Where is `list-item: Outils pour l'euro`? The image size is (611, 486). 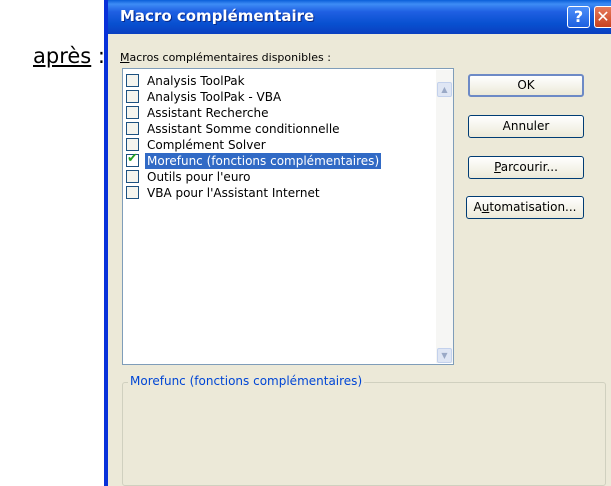 list-item: Outils pour l'euro is located at coordinates (280, 177).